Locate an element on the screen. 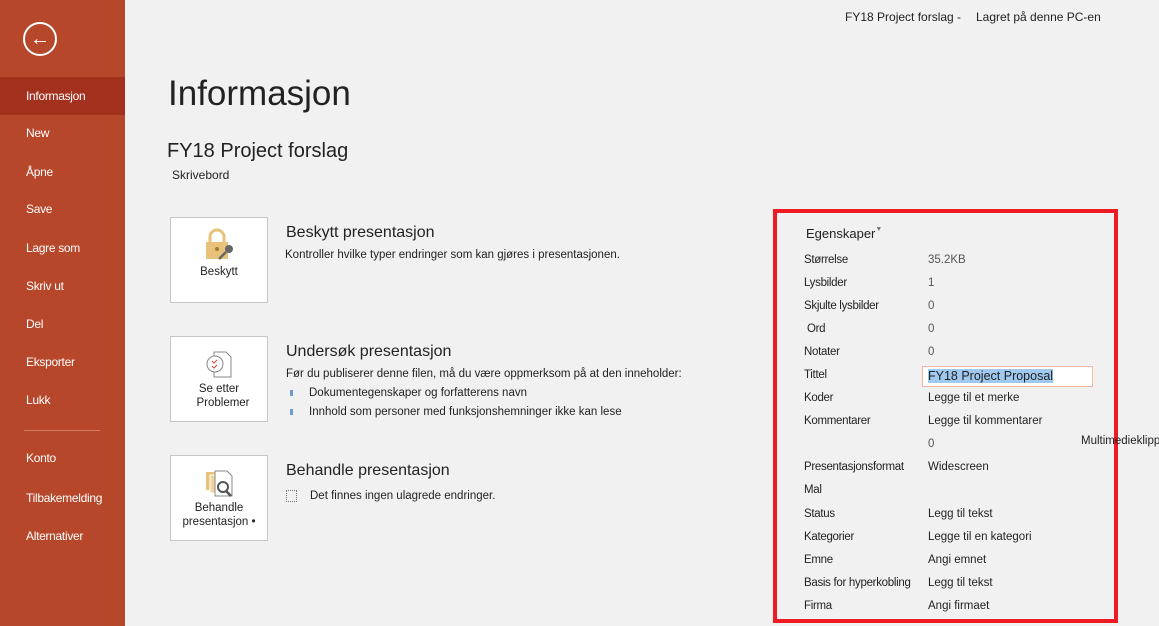 This screenshot has width=1159, height=626. property-label: Koder is located at coordinates (819, 398).